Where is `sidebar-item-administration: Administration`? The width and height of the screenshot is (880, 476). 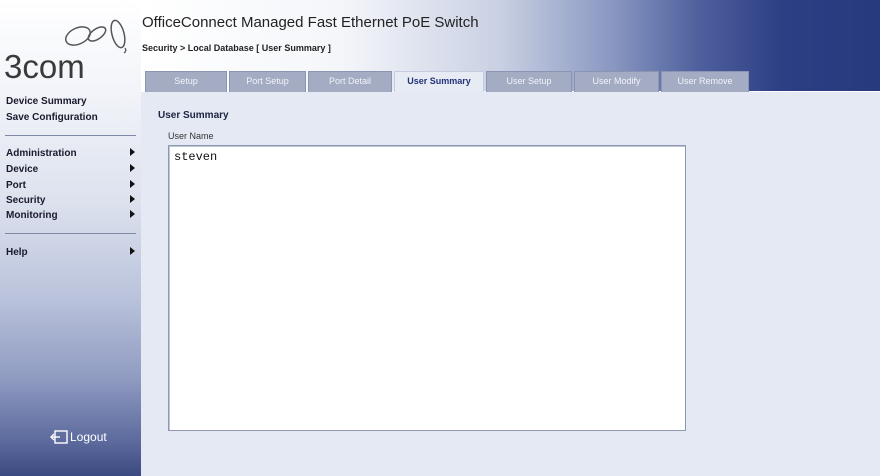
sidebar-item-administration: Administration is located at coordinates (41, 153).